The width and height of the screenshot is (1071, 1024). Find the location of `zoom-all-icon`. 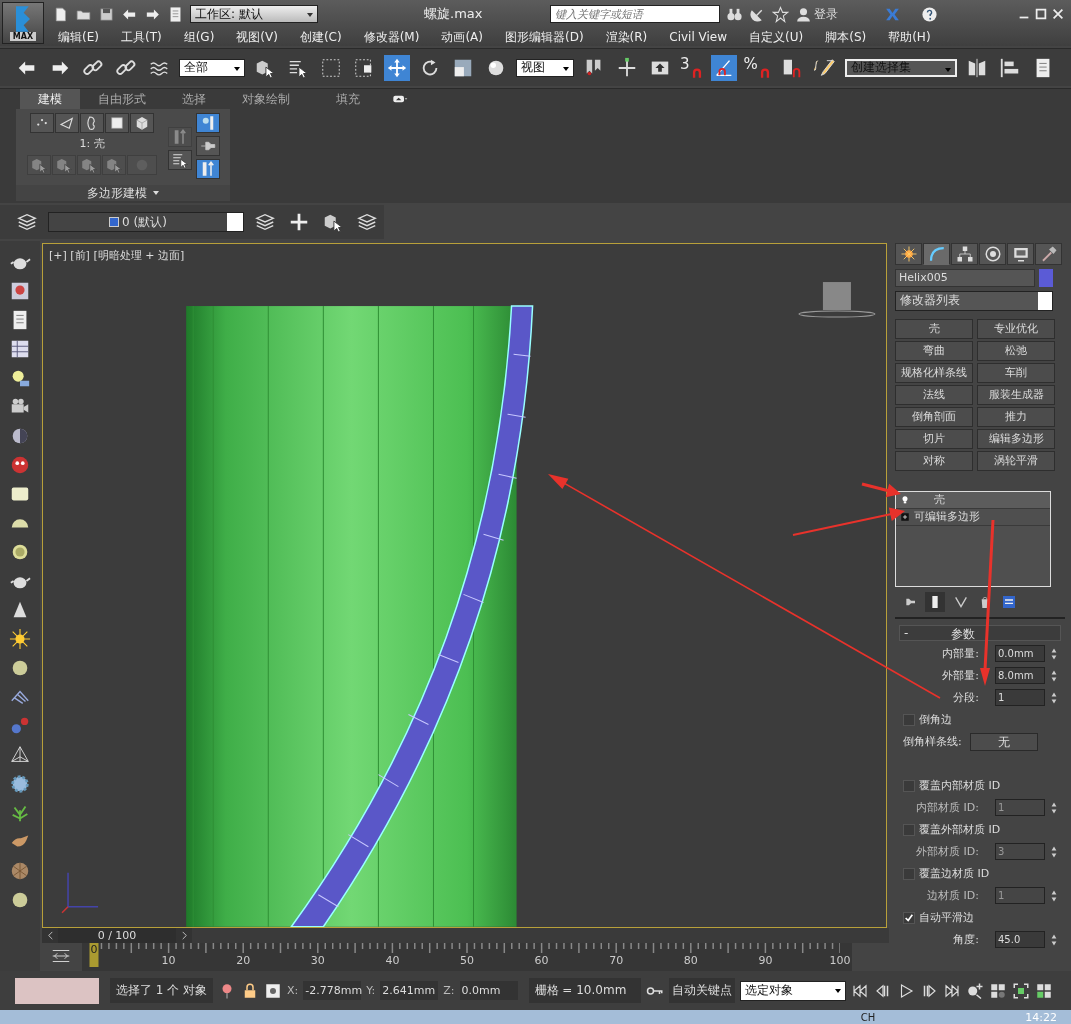

zoom-all-icon is located at coordinates (997, 990).